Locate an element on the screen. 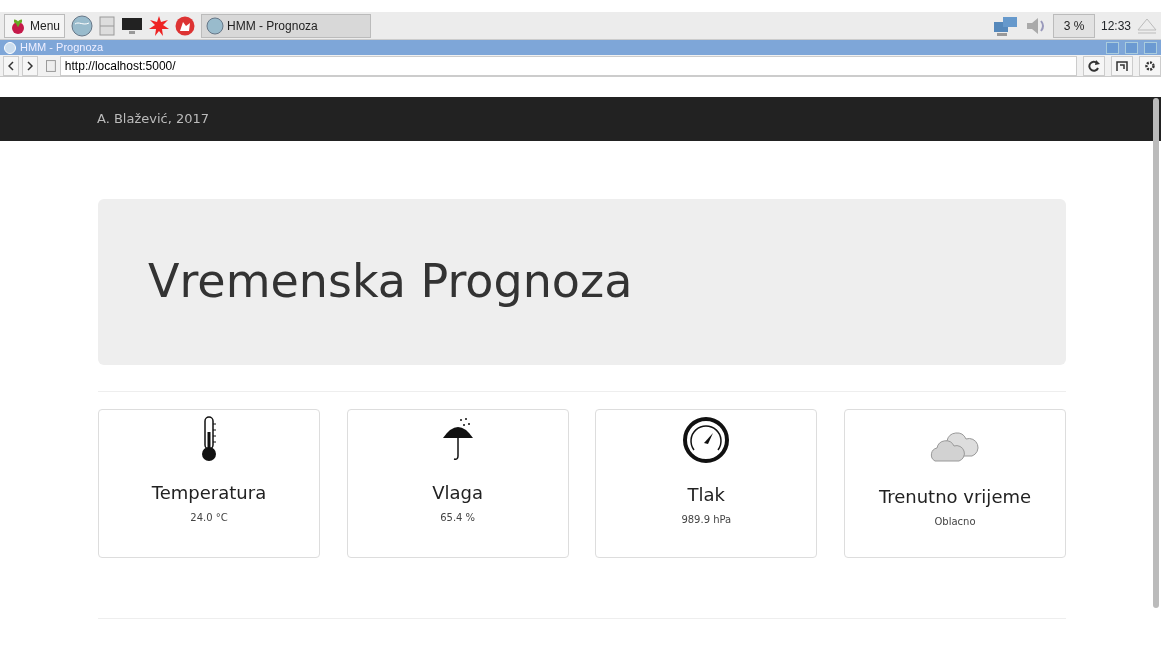 This screenshot has width=1161, height=659. page-title: Vremenska Prognoza is located at coordinates (390, 282).